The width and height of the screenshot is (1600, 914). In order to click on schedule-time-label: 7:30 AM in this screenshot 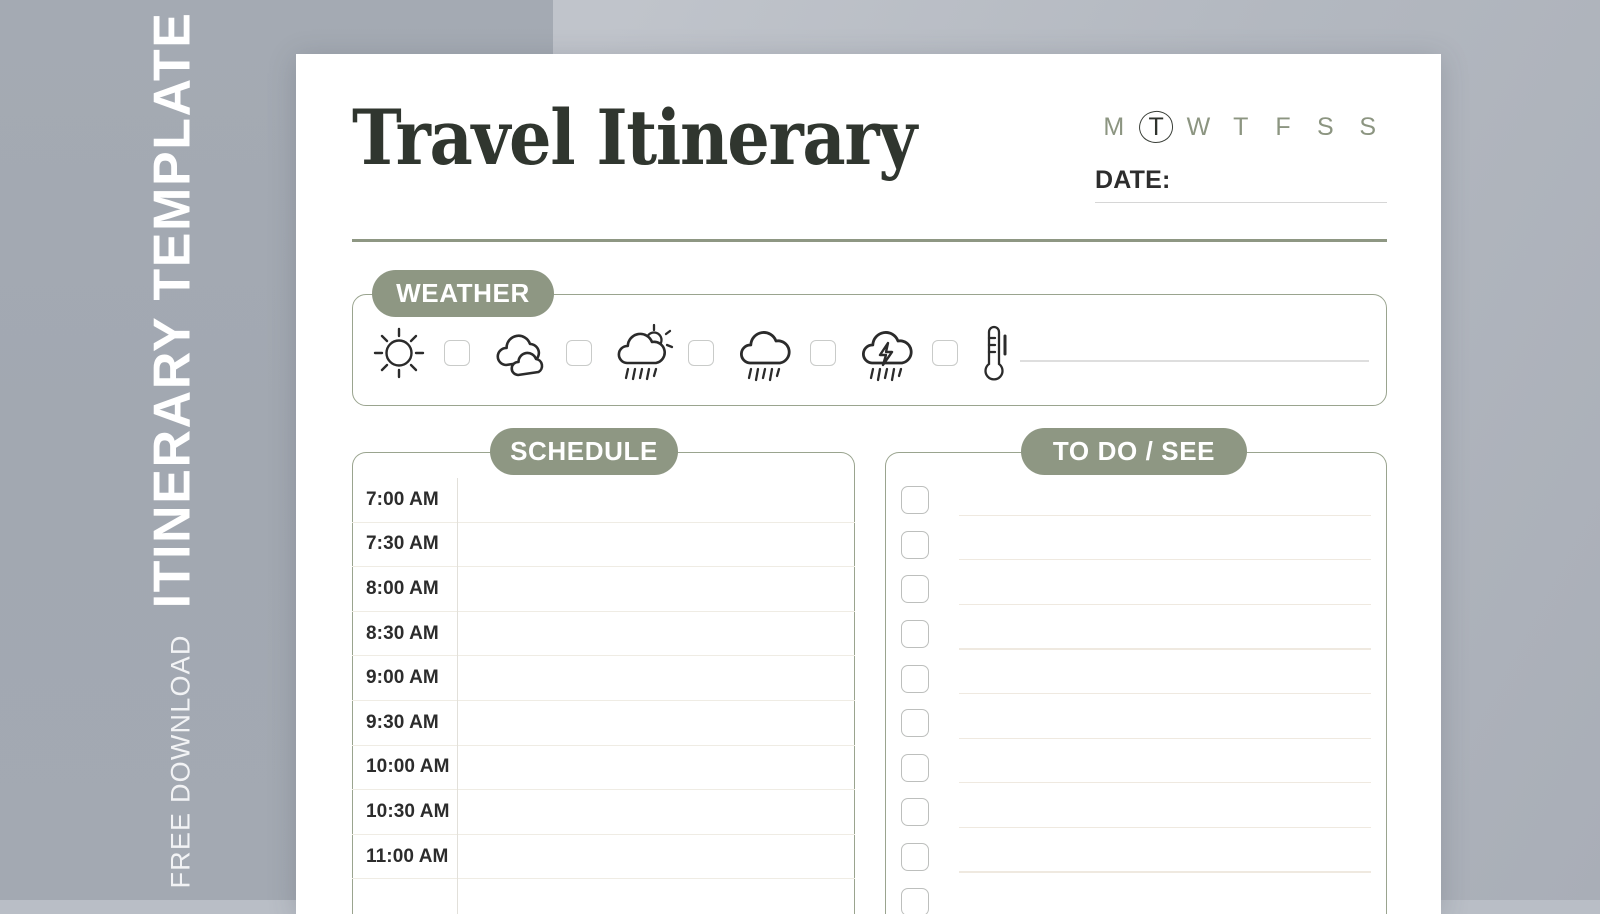, I will do `click(402, 544)`.